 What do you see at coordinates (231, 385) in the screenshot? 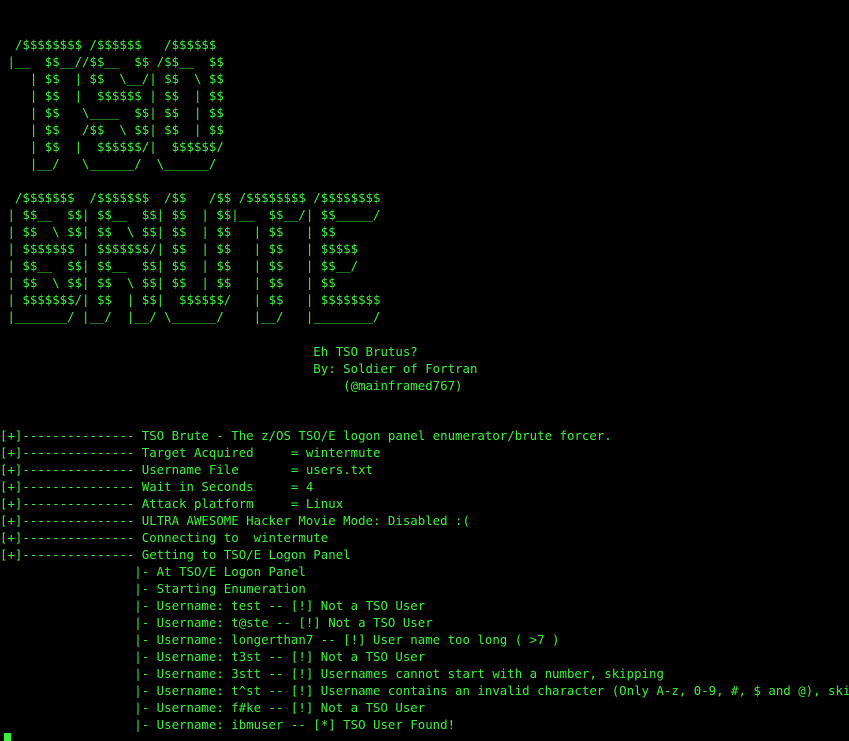
I see `credits-handle: (@mainframed767)` at bounding box center [231, 385].